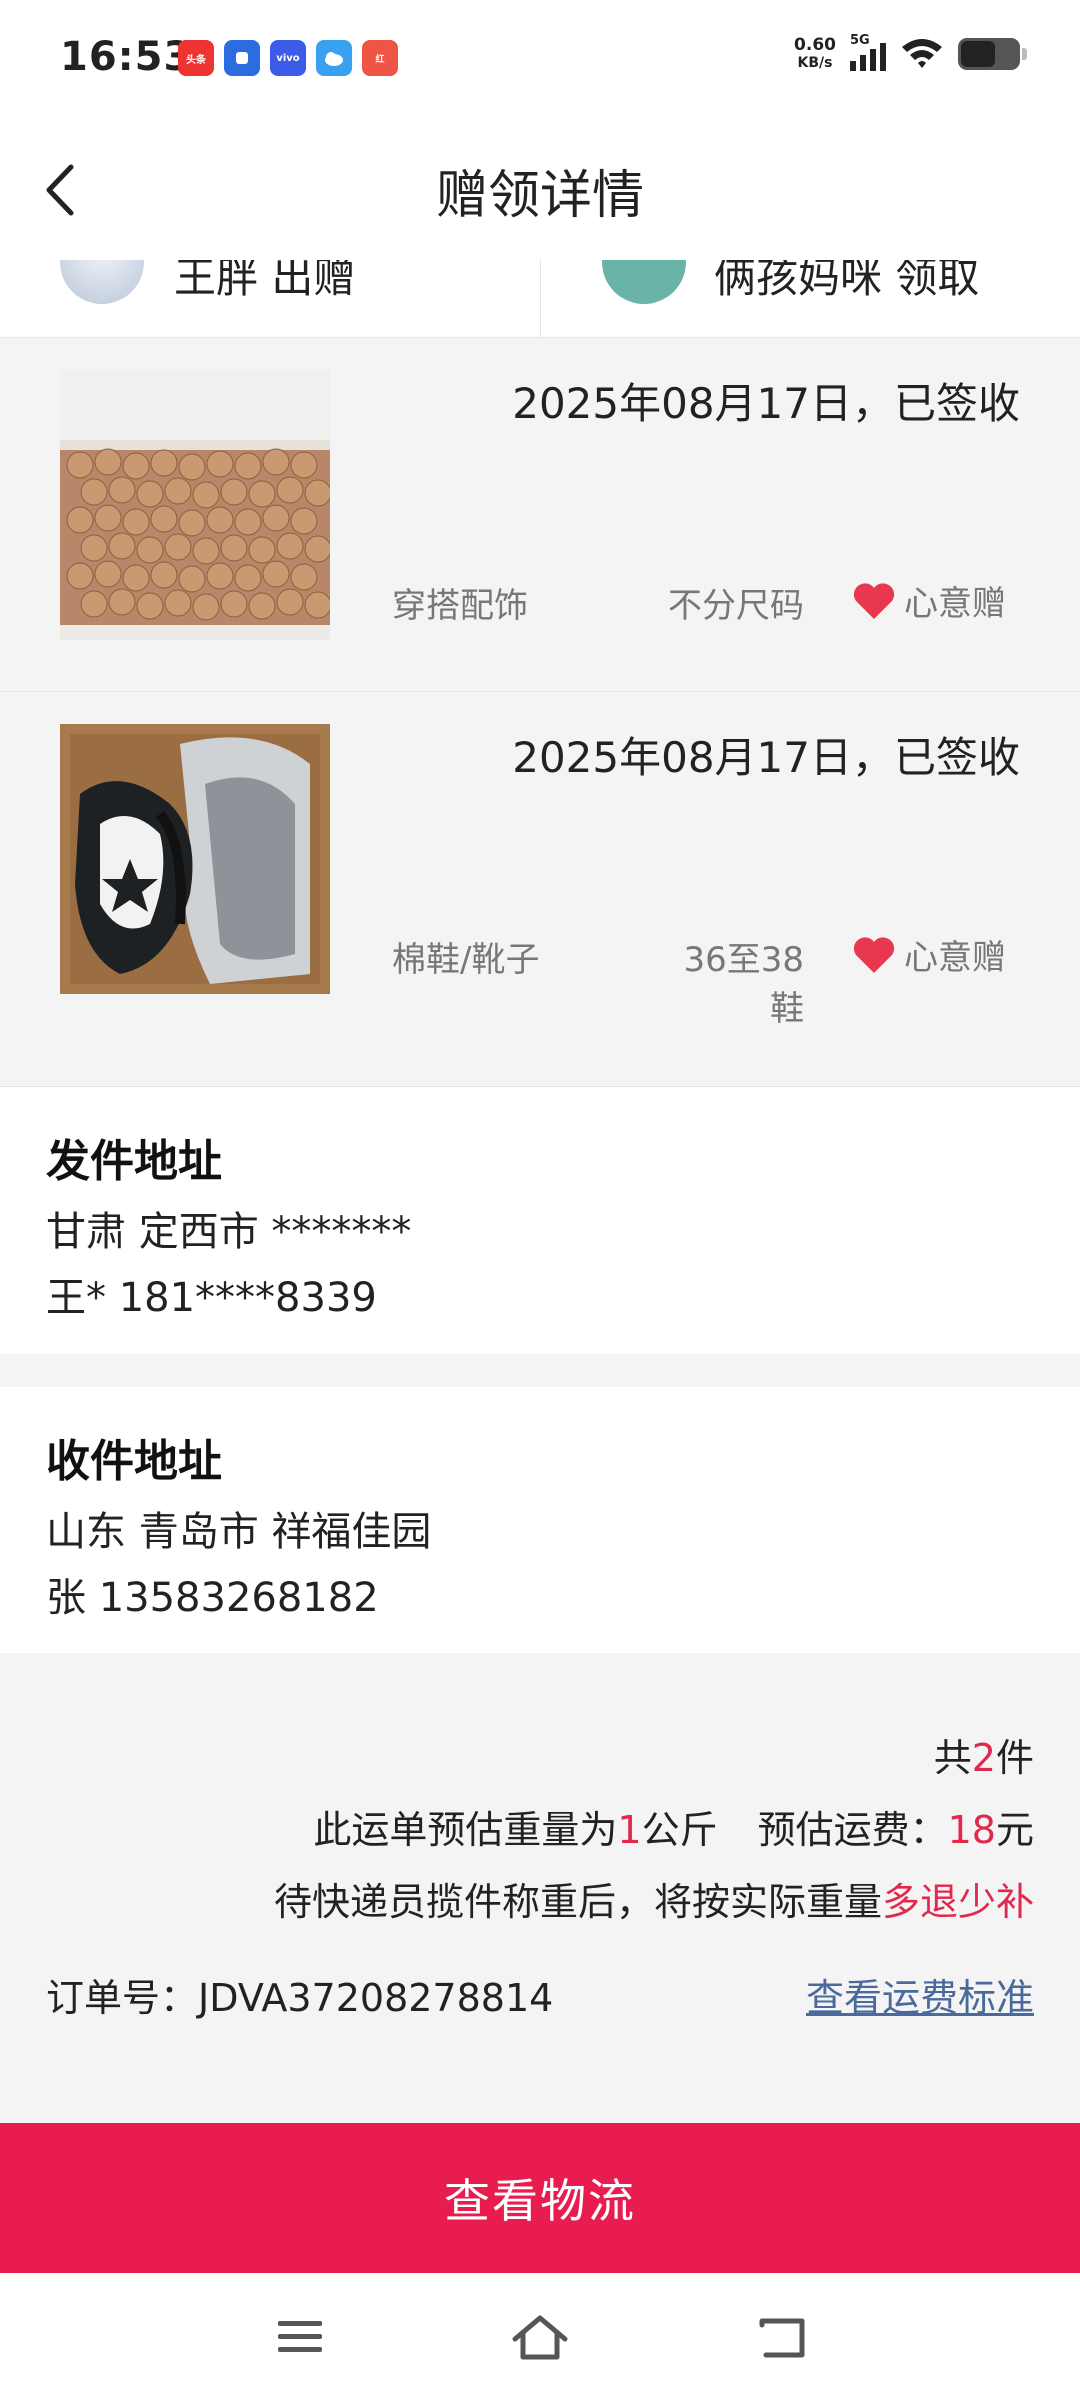 This screenshot has height=2400, width=1080. Describe the element at coordinates (134, 1461) in the screenshot. I see `receiver-address-title: 收件地址` at that location.